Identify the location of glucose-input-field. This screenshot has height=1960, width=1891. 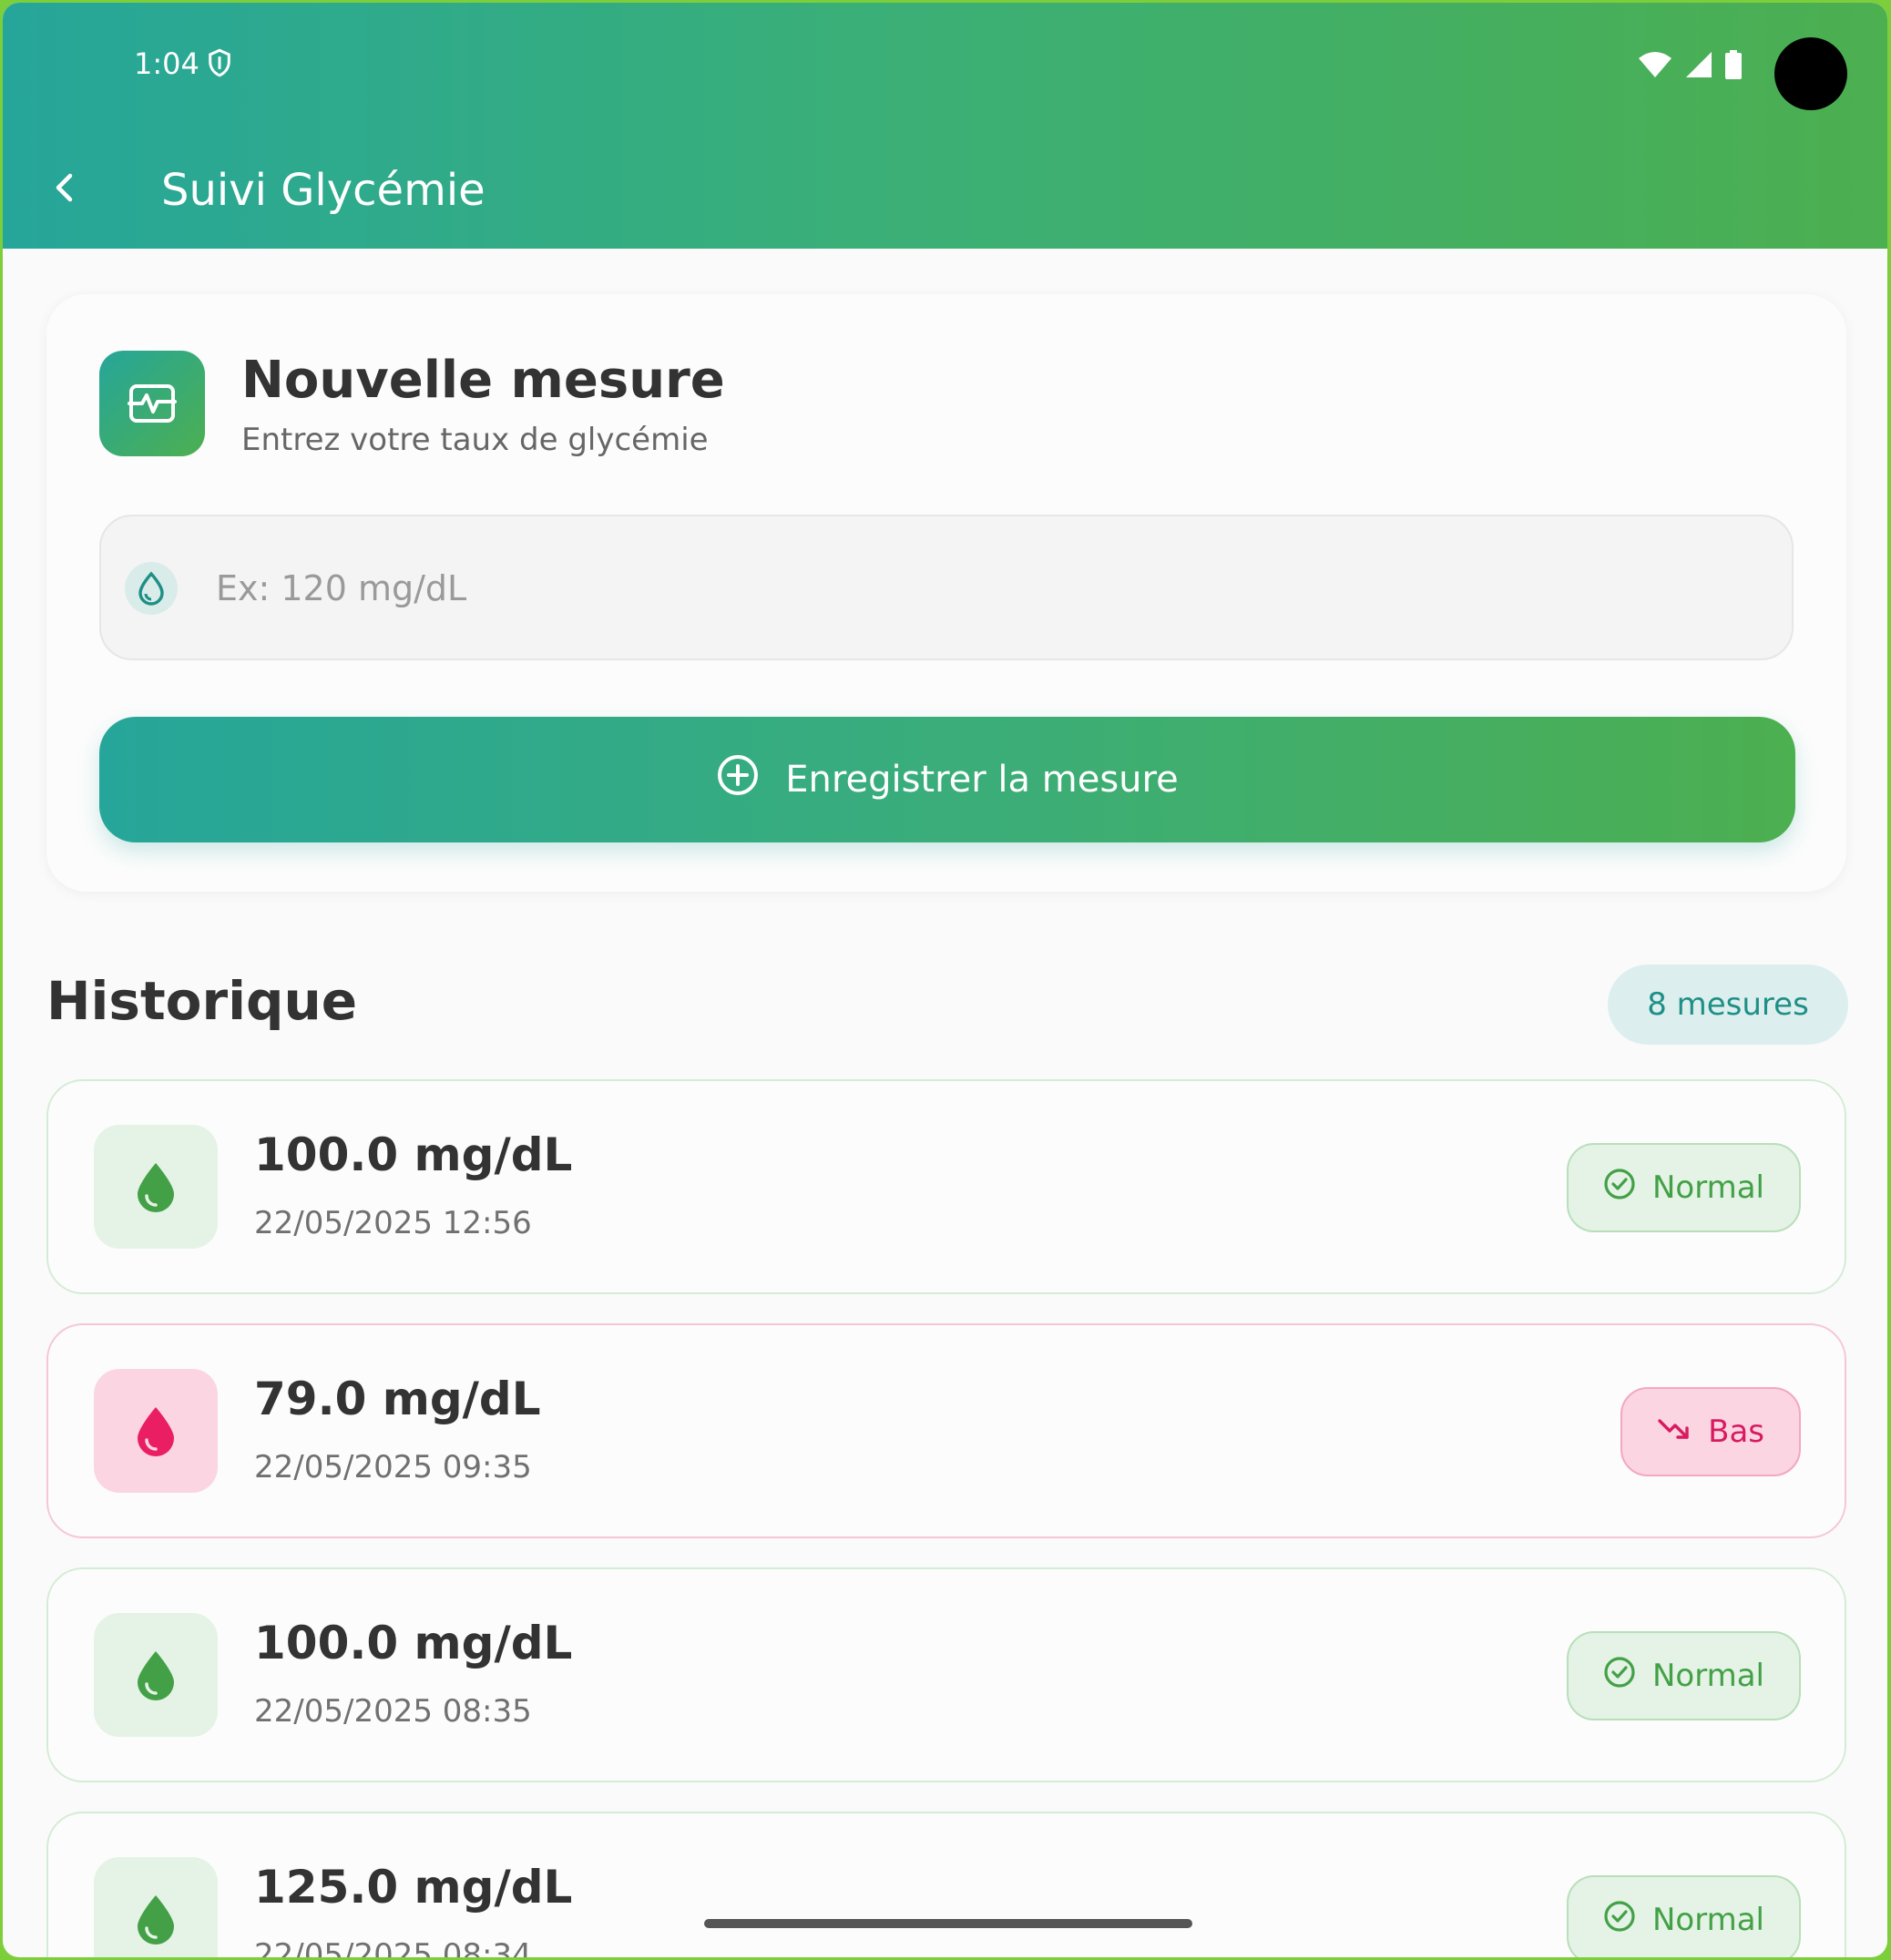
(947, 587).